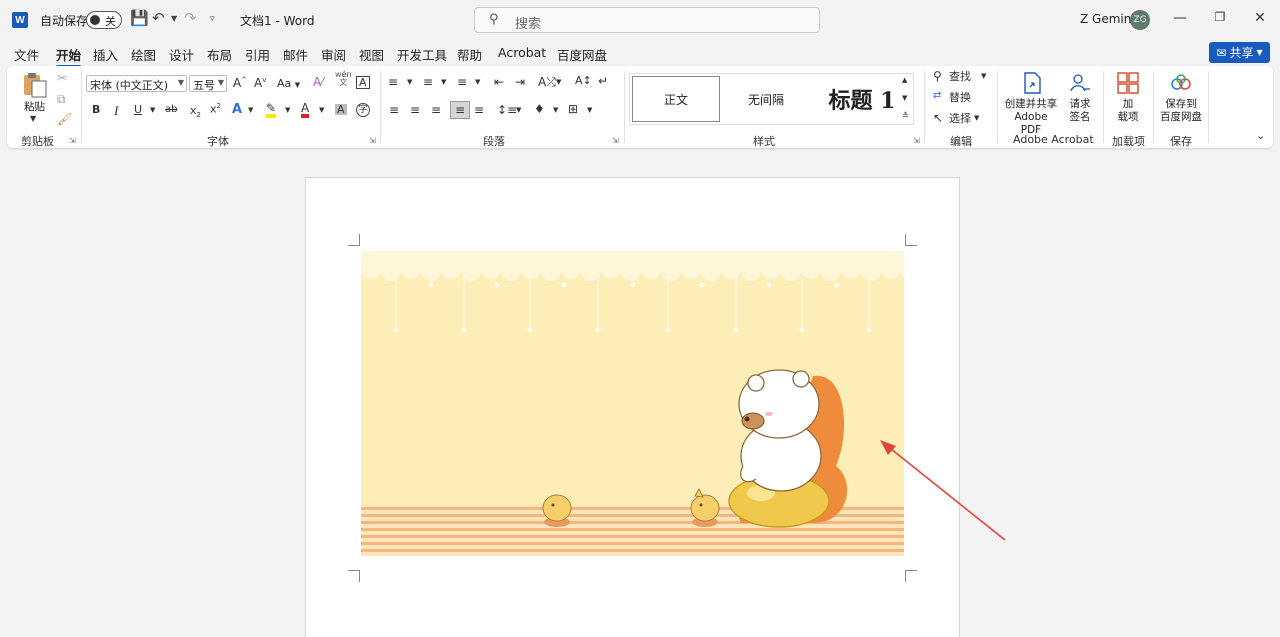 The height and width of the screenshot is (637, 1280). Describe the element at coordinates (333, 54) in the screenshot. I see `tab-review: 审阅` at that location.